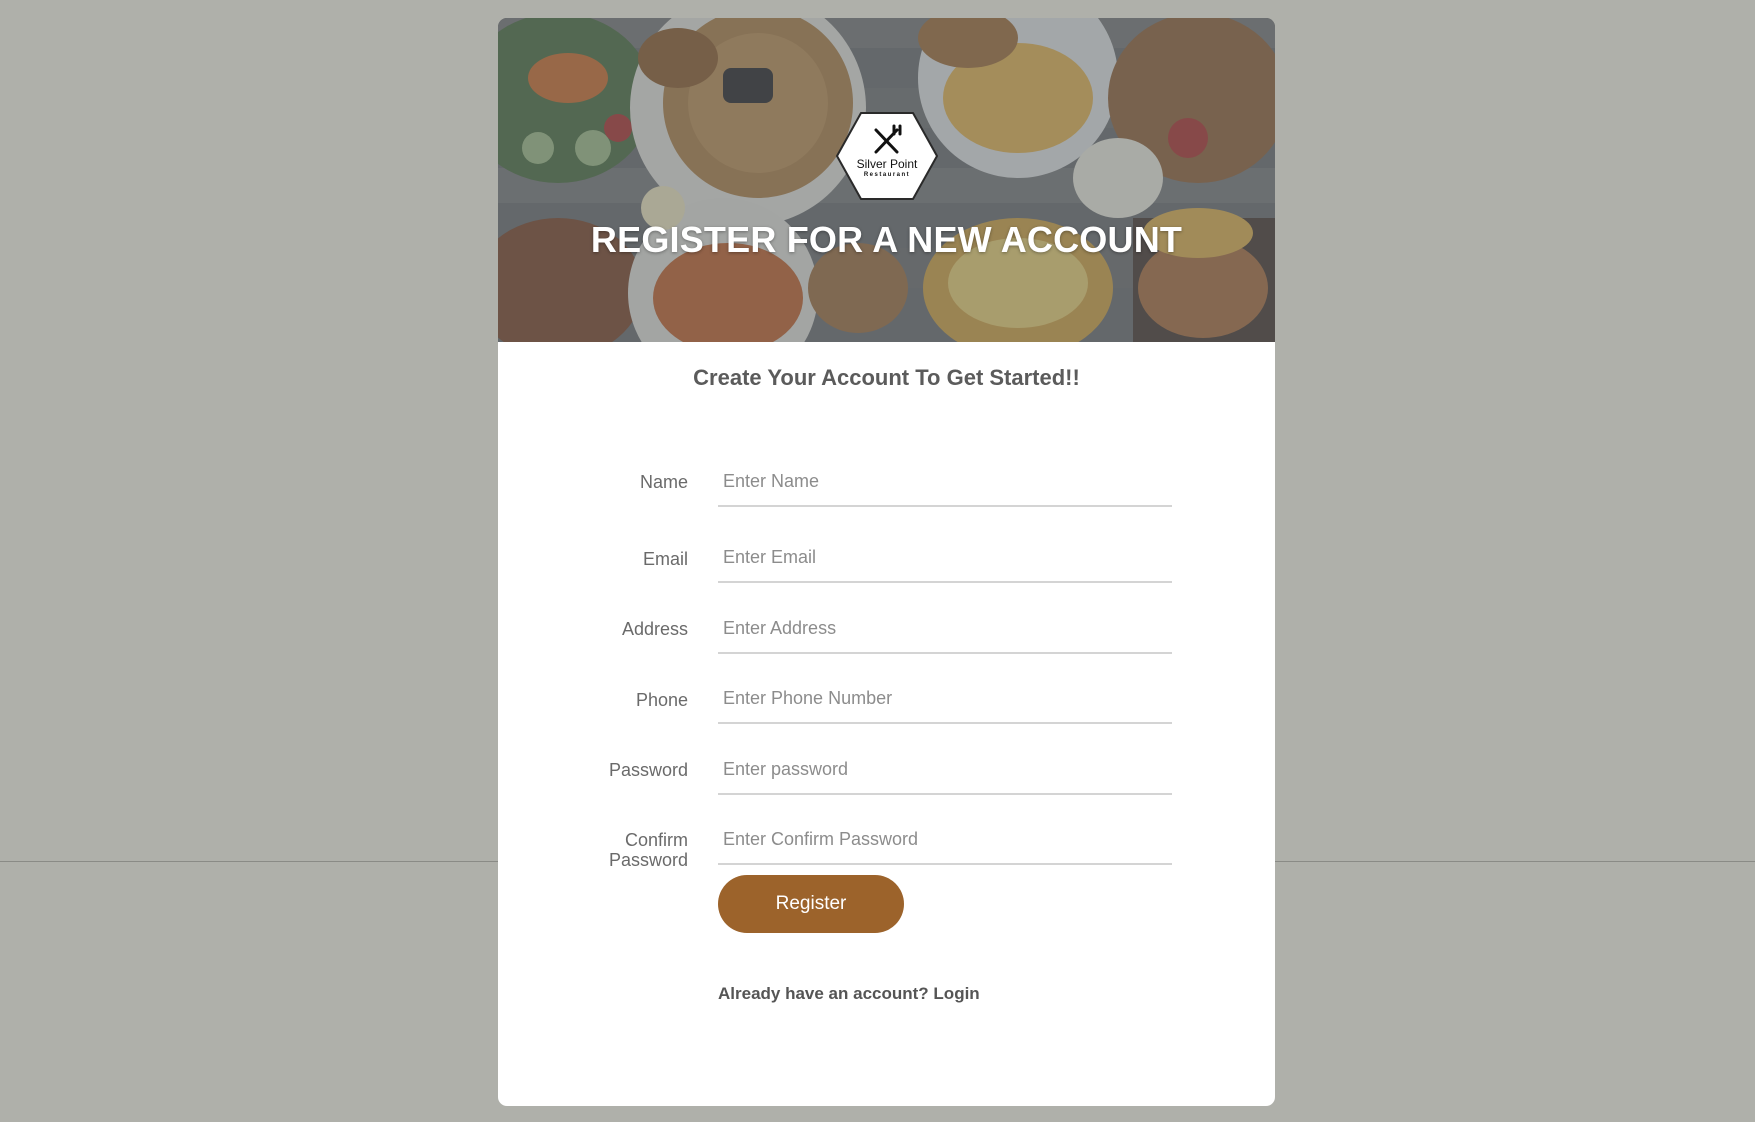  What do you see at coordinates (886, 239) in the screenshot?
I see `page-title: REGISTER FOR A NEW ACCOUNT` at bounding box center [886, 239].